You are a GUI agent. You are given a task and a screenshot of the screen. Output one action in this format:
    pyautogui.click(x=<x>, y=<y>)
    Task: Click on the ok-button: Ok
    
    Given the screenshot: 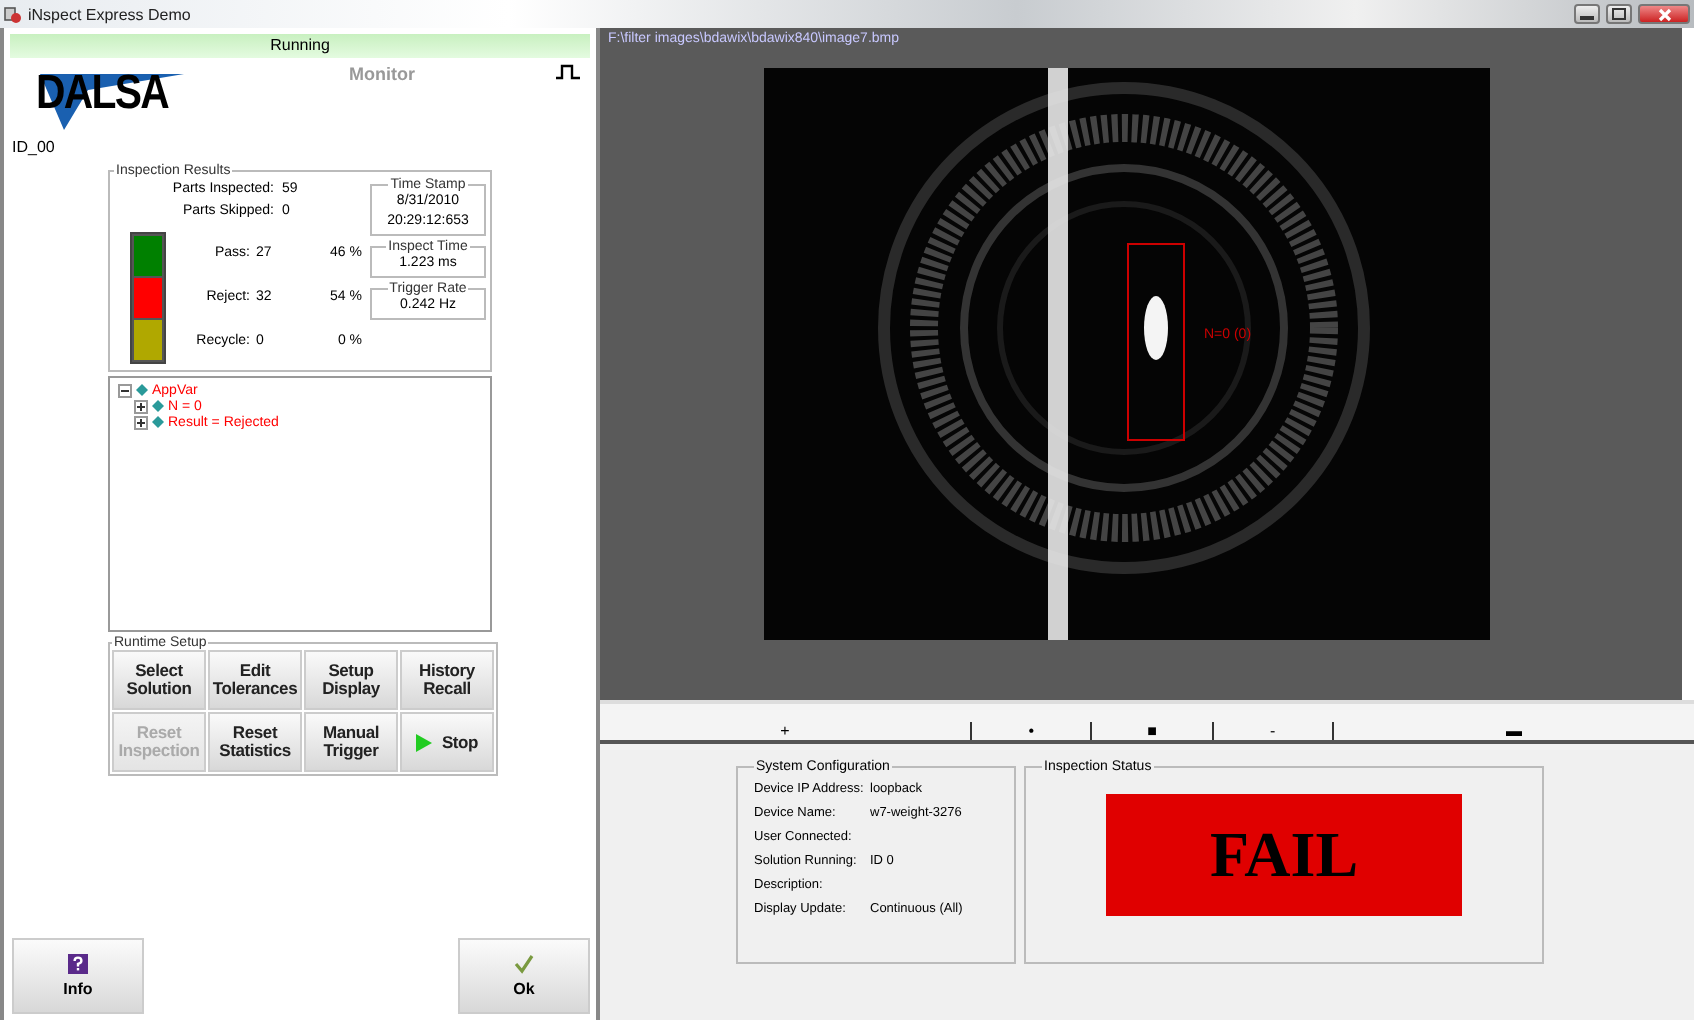 What is the action you would take?
    pyautogui.click(x=524, y=976)
    